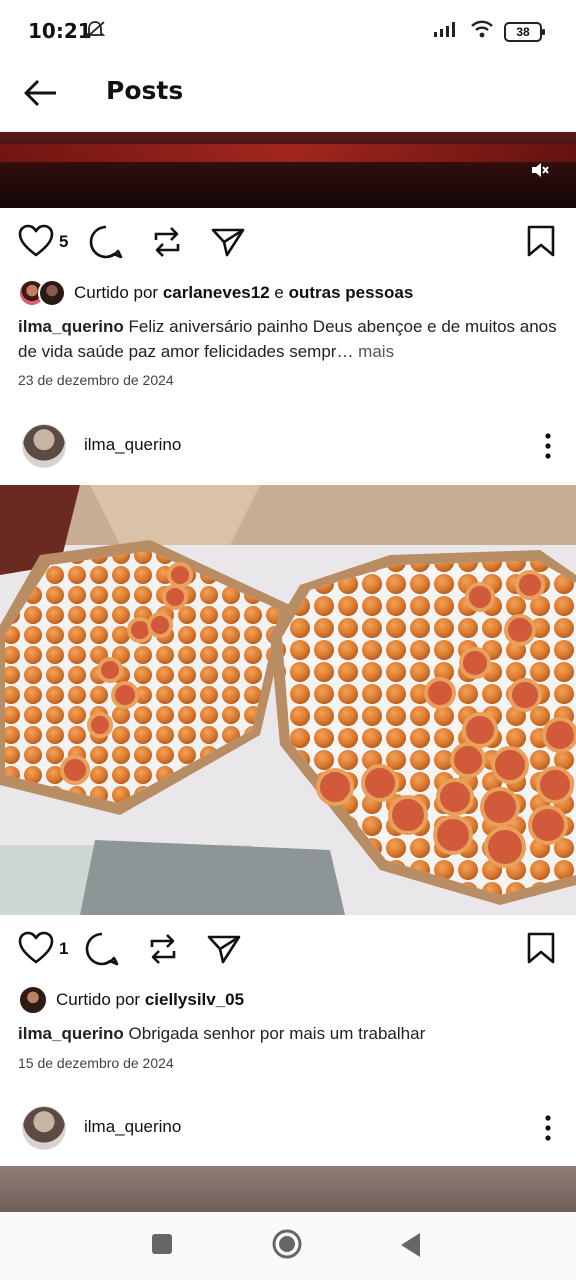  What do you see at coordinates (41, 93) in the screenshot?
I see `back-button` at bounding box center [41, 93].